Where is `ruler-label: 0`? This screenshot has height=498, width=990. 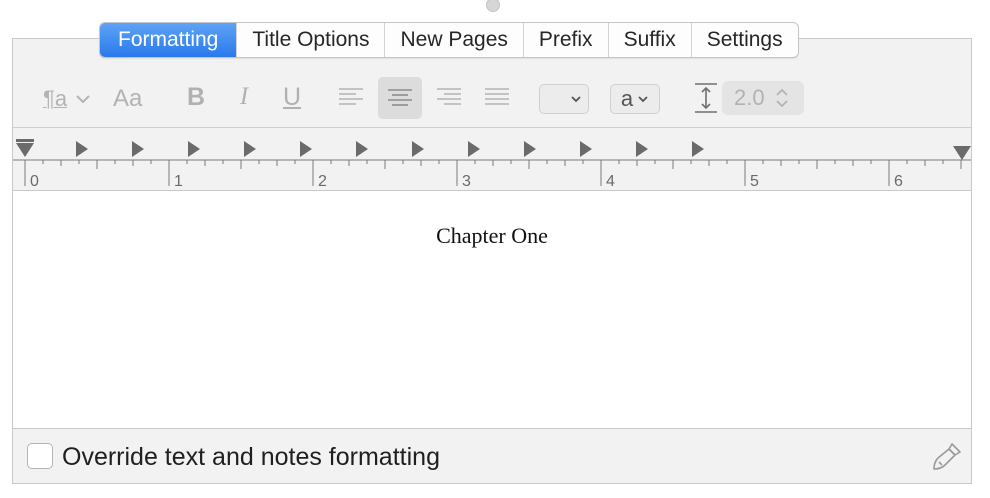 ruler-label: 0 is located at coordinates (34, 181).